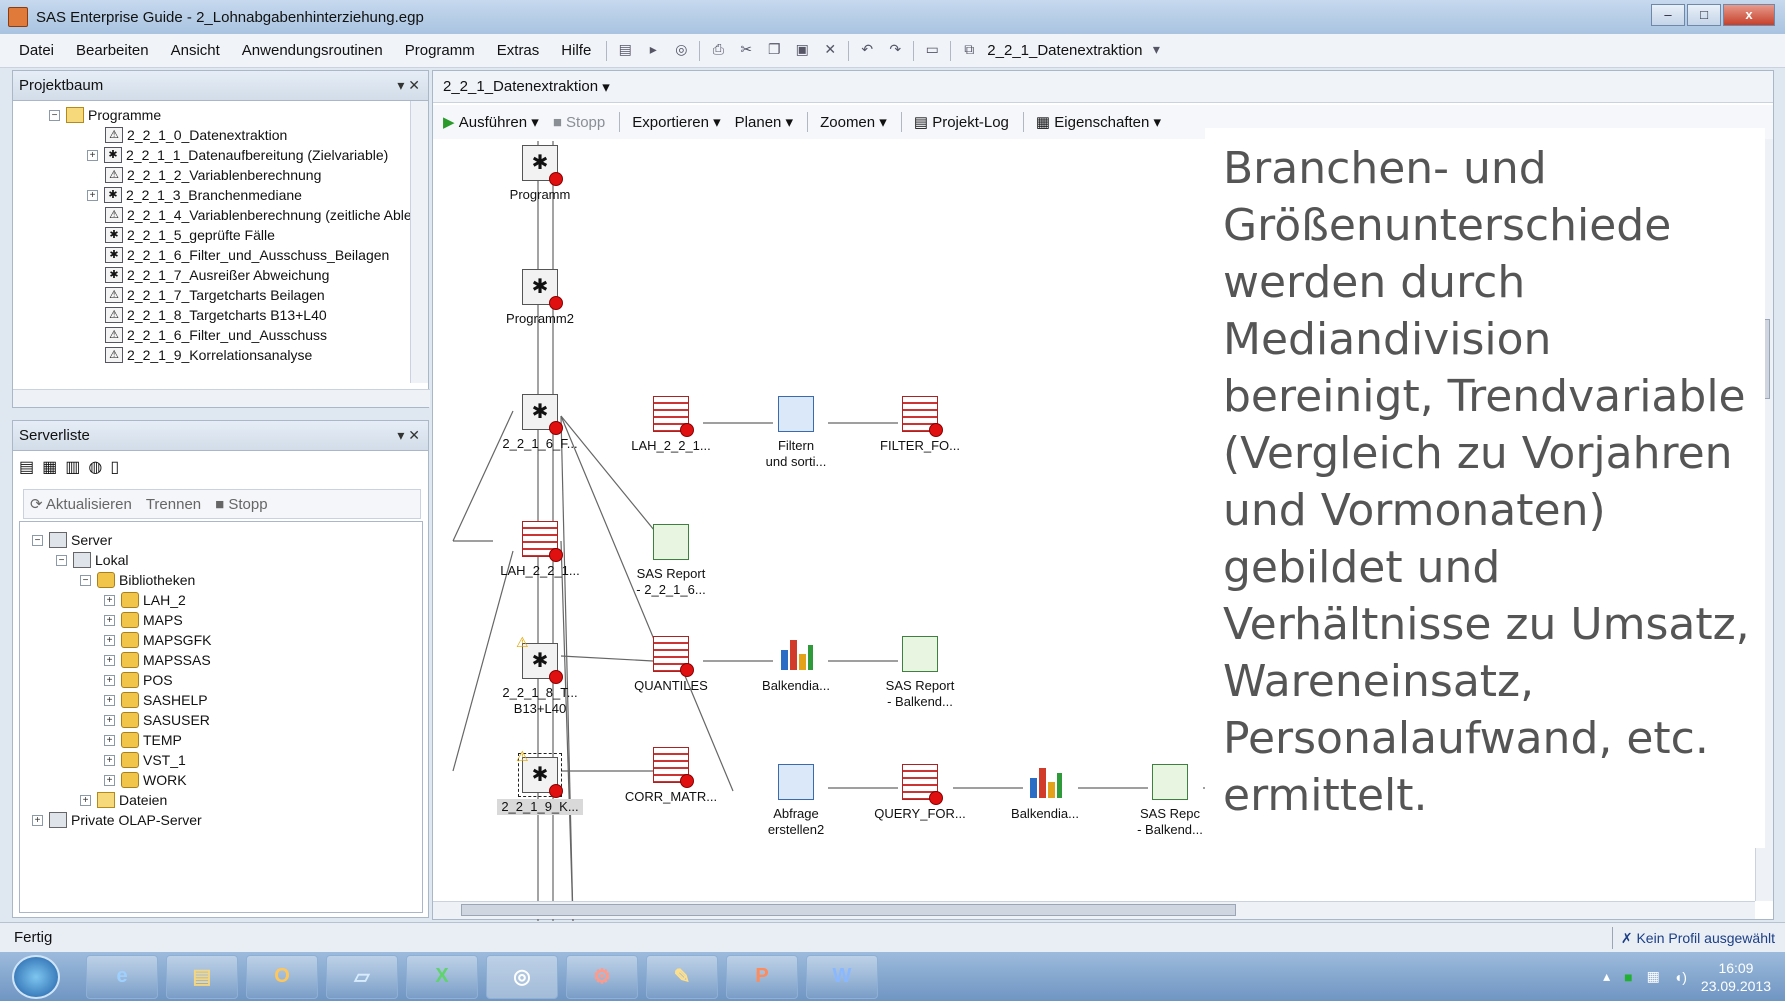 The image size is (1785, 1001). Describe the element at coordinates (282, 976) in the screenshot. I see `taskbar-outlook-icon: O` at that location.